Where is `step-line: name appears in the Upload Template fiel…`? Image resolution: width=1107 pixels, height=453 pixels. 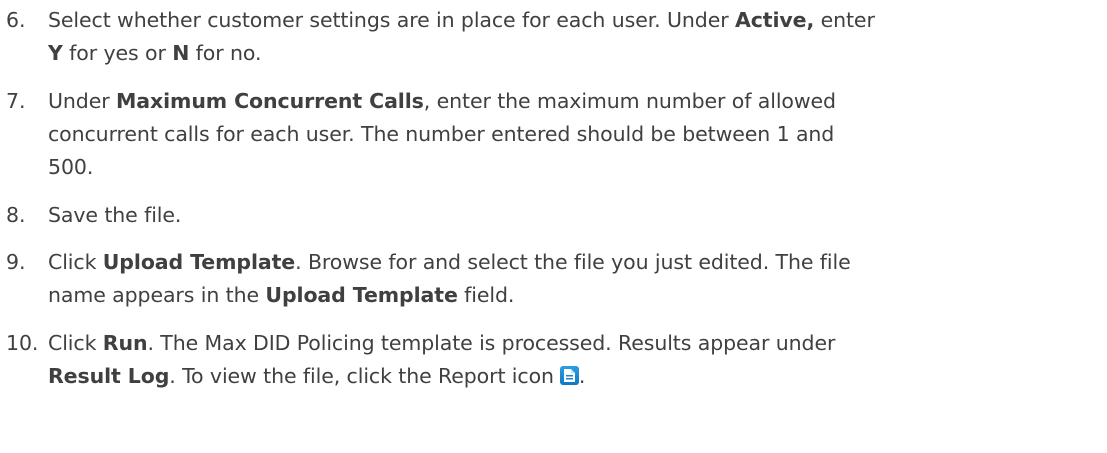
step-line: name appears in the Upload Template fiel… is located at coordinates (281, 295).